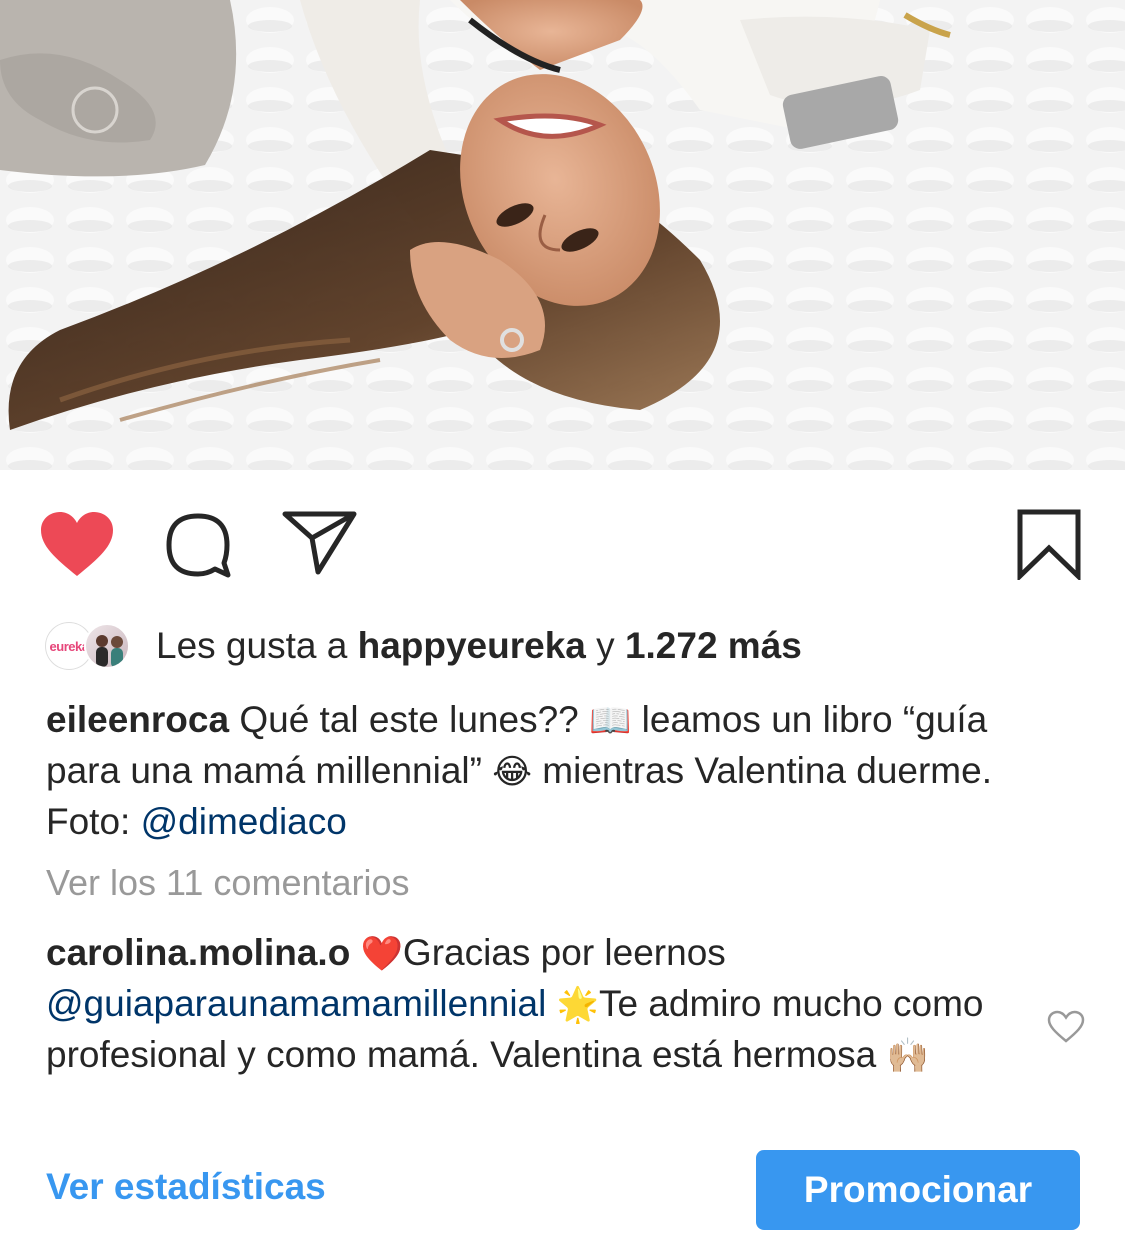  Describe the element at coordinates (199, 546) in the screenshot. I see `comment-bubble-icon` at that location.